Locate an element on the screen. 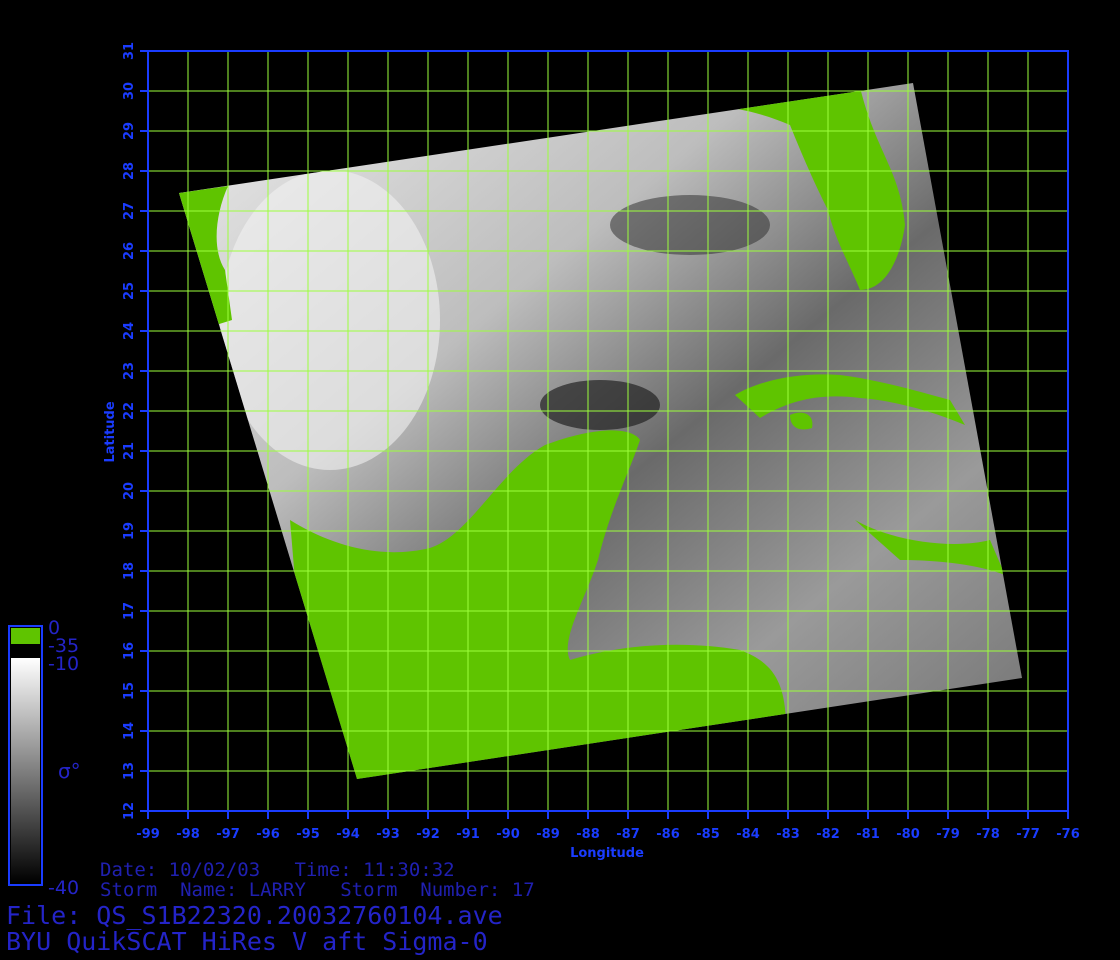 The width and height of the screenshot is (1120, 960). colorbar-gray-ramp is located at coordinates (25, 770).